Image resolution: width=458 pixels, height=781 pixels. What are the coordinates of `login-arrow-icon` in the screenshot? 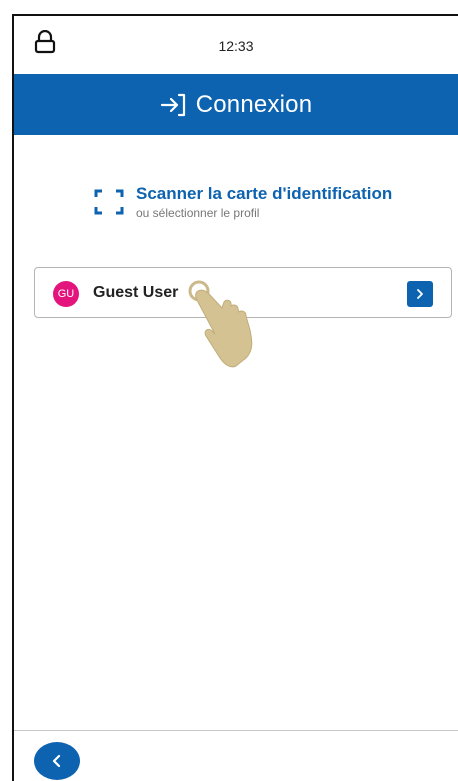 It's located at (172, 104).